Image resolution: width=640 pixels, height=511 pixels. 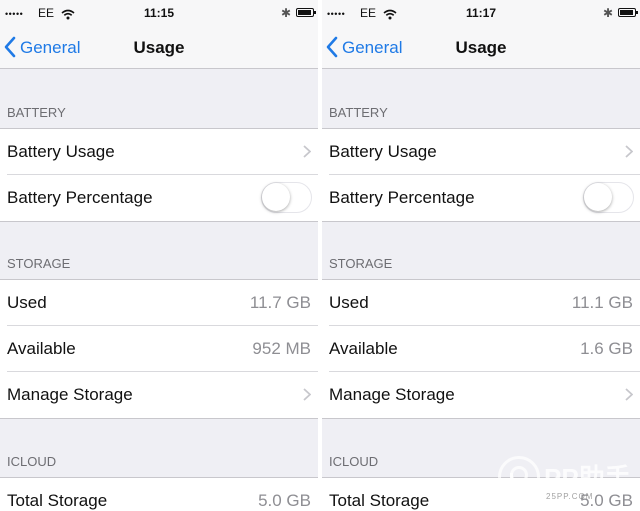 What do you see at coordinates (284, 500) in the screenshot?
I see `total-storage-value: 5.0 GB` at bounding box center [284, 500].